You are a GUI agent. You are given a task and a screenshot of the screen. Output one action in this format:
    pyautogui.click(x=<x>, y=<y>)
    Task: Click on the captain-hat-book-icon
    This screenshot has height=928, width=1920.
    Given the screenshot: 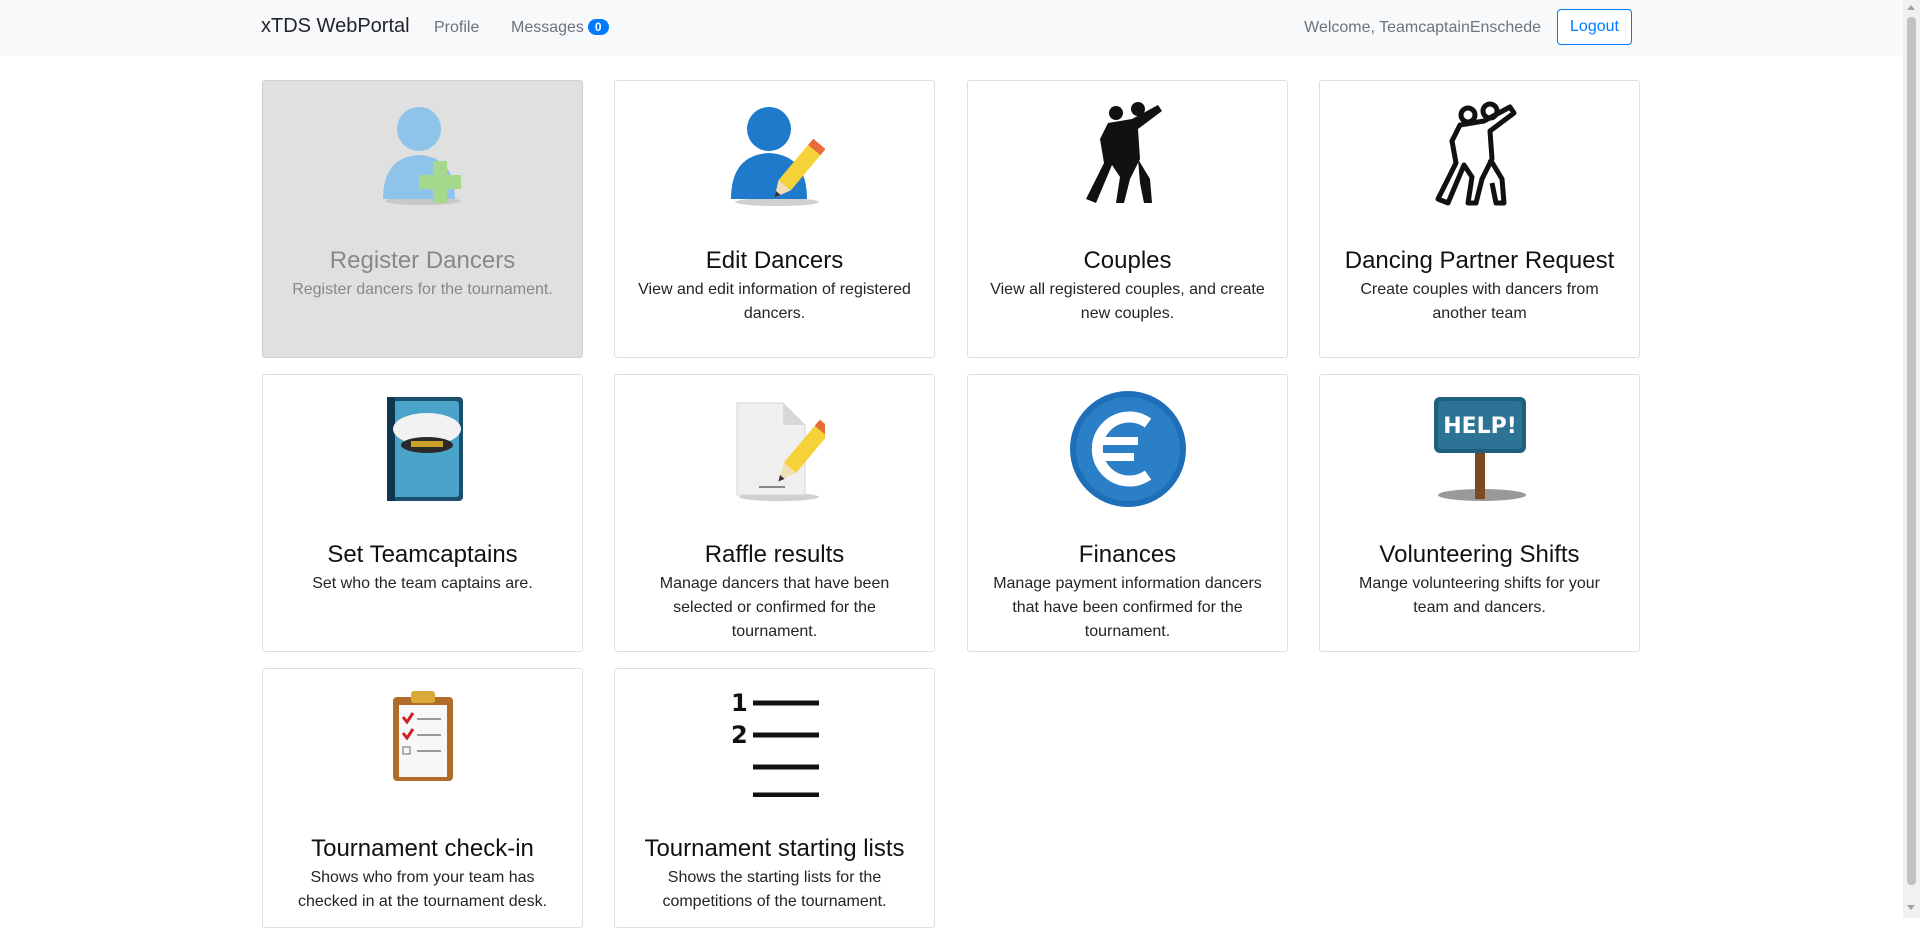 What is the action you would take?
    pyautogui.click(x=423, y=448)
    